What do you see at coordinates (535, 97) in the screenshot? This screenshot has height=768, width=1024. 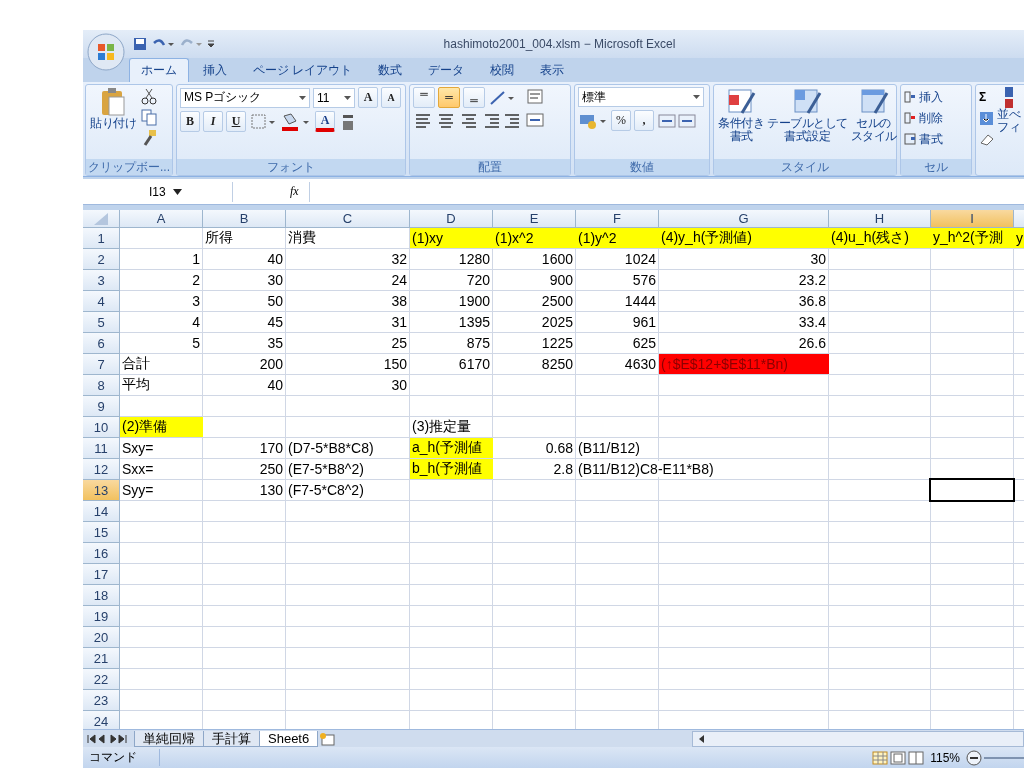 I see `wrap-text-icon` at bounding box center [535, 97].